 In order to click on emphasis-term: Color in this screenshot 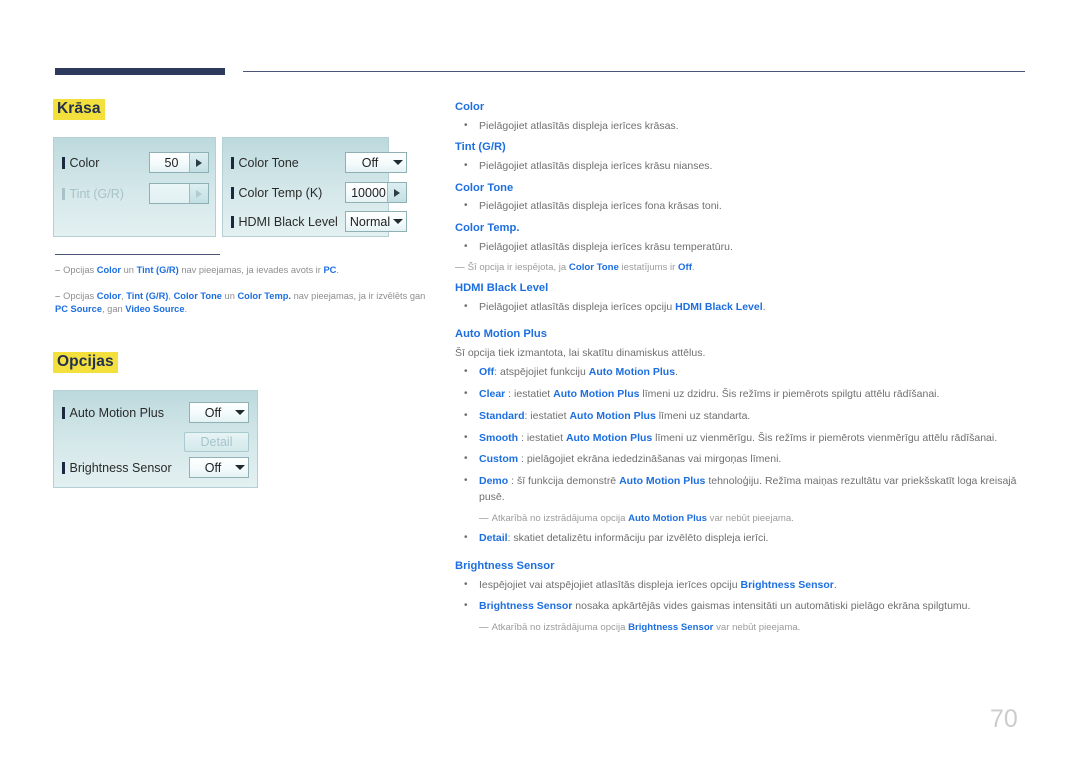, I will do `click(109, 296)`.